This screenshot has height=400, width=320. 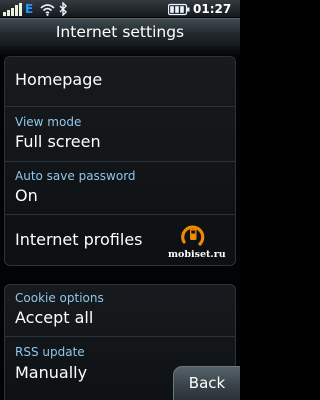 I want to click on setting-label: Auto save password, so click(x=75, y=176).